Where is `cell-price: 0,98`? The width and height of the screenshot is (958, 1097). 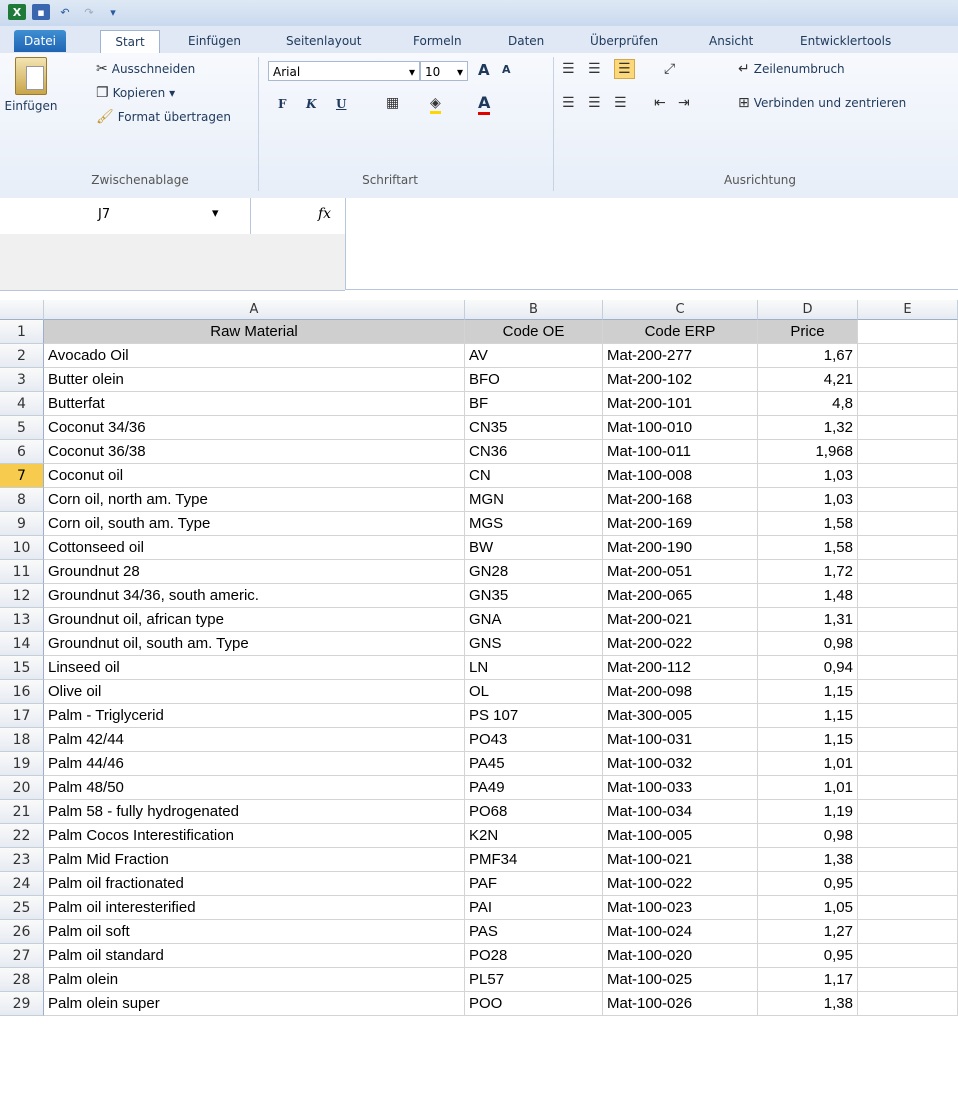
cell-price: 0,98 is located at coordinates (808, 836).